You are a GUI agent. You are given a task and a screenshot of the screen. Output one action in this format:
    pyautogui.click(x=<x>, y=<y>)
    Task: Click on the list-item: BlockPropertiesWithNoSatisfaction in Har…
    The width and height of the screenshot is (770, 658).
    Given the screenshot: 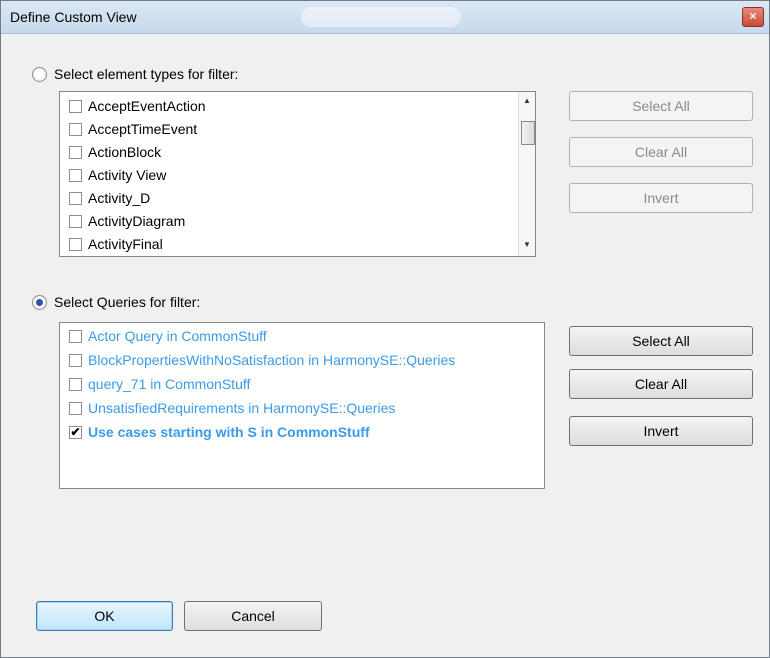 What is the action you would take?
    pyautogui.click(x=262, y=360)
    